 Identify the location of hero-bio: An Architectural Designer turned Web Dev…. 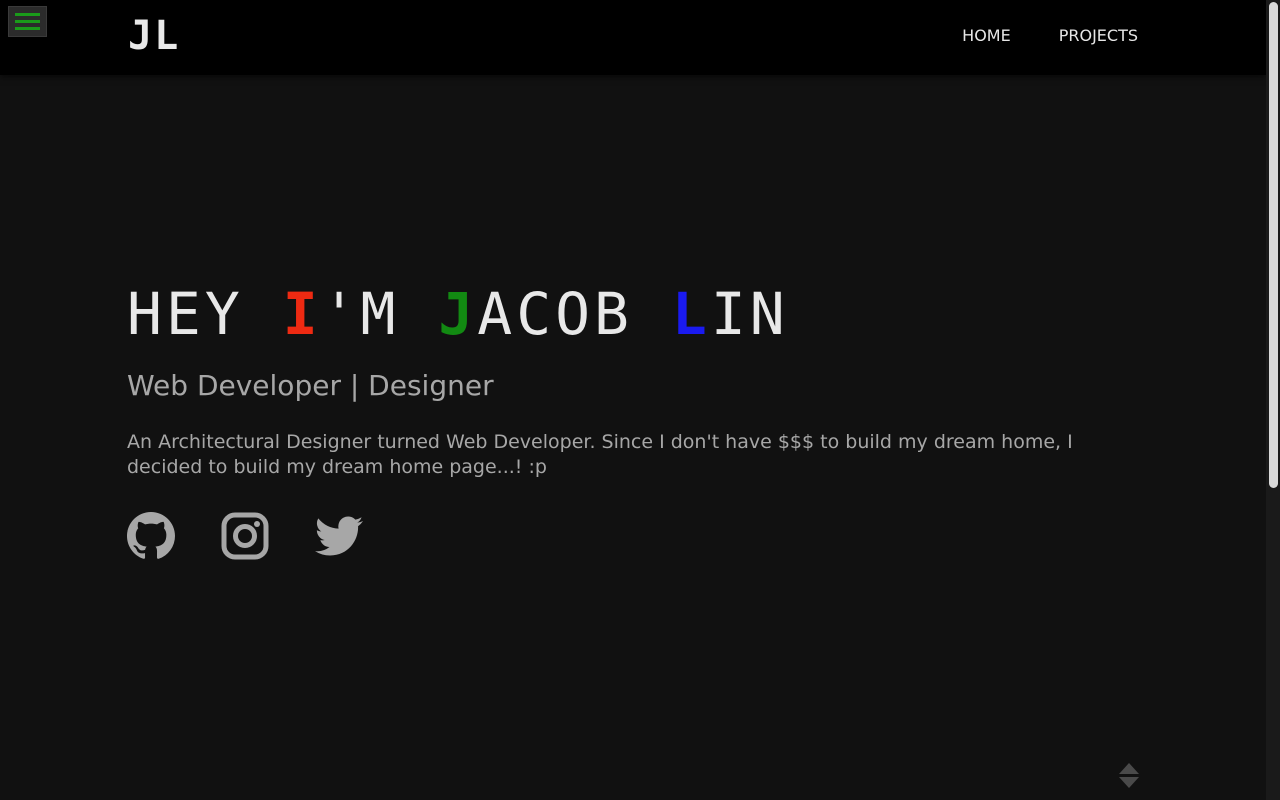
(600, 454).